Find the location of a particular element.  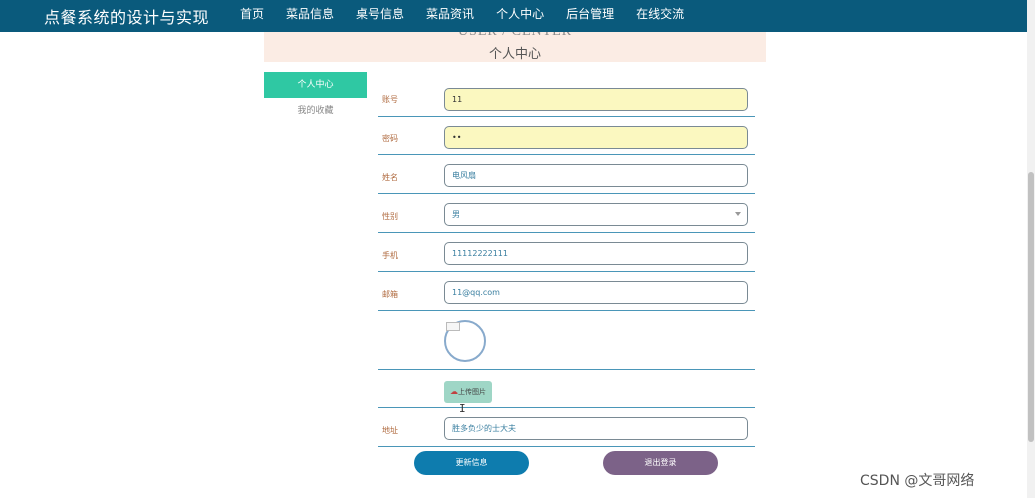

site-title: 点餐系统的设计与实现 is located at coordinates (127, 17).